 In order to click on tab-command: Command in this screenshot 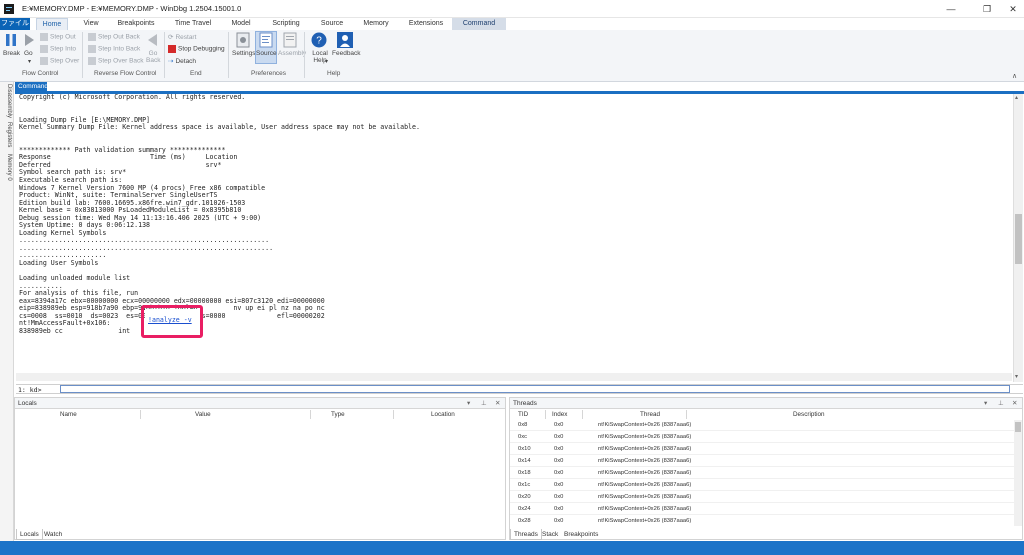, I will do `click(479, 24)`.